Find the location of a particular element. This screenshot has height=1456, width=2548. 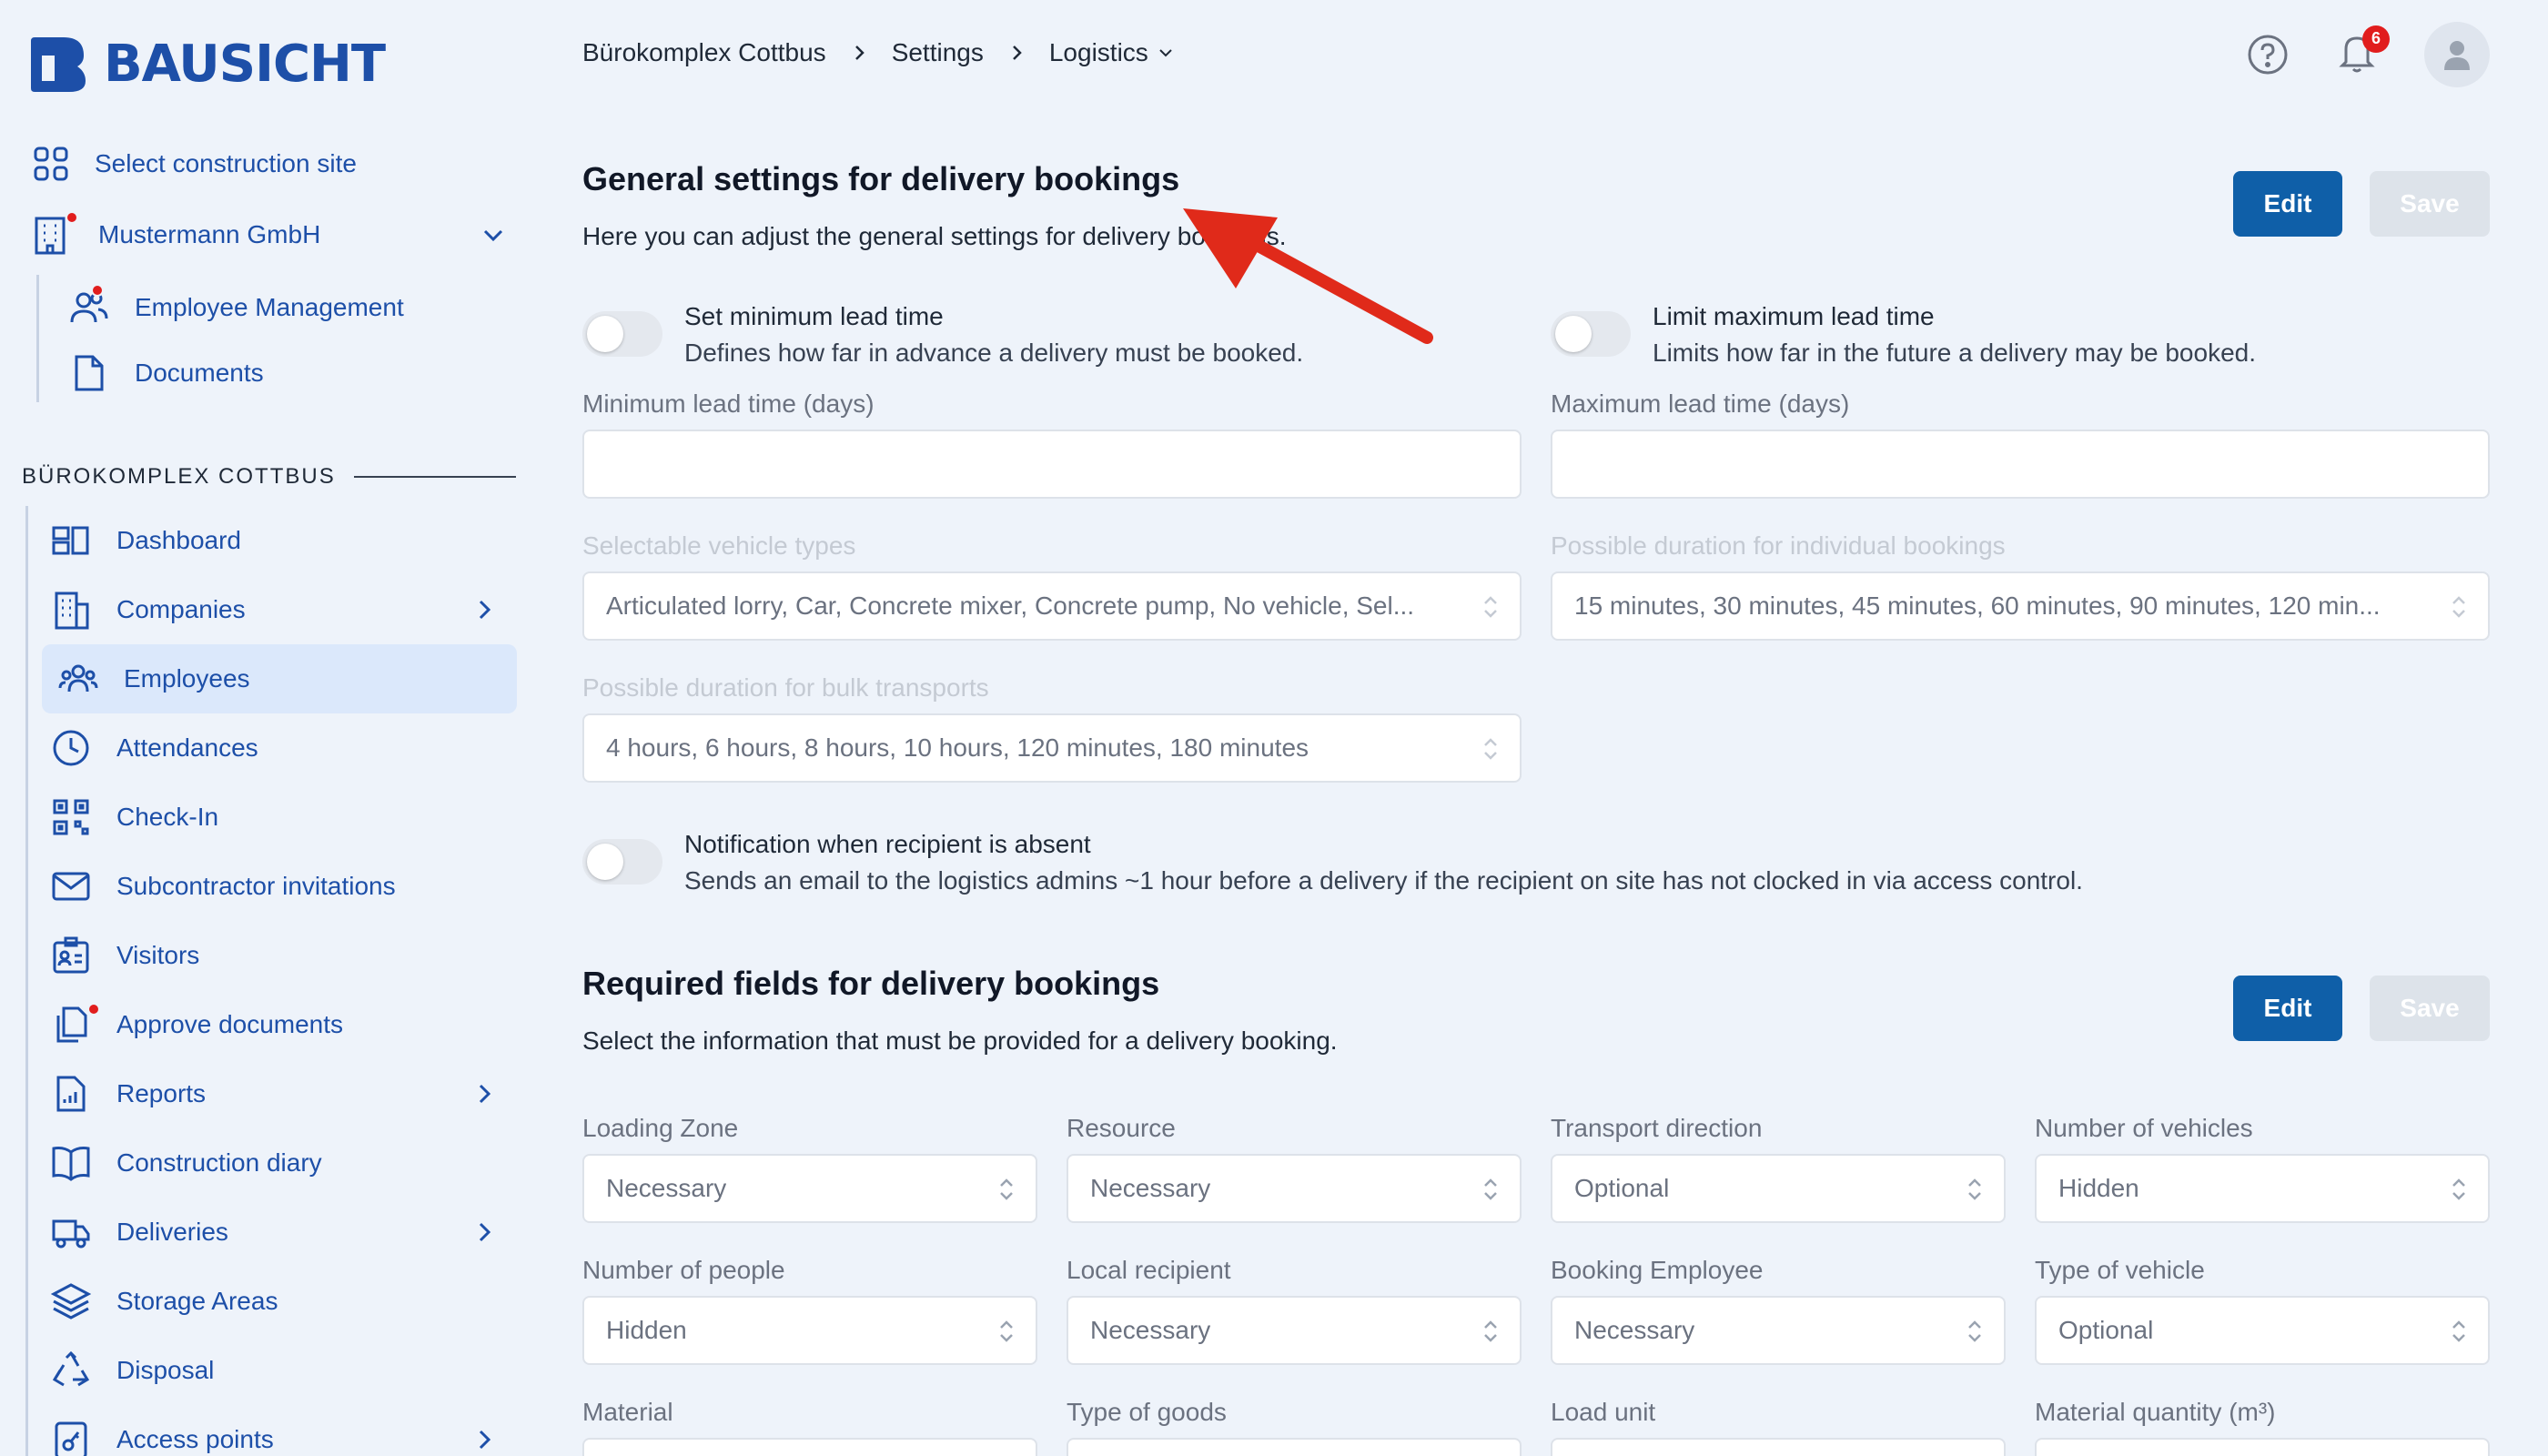

documents-label: Documents is located at coordinates (200, 373).